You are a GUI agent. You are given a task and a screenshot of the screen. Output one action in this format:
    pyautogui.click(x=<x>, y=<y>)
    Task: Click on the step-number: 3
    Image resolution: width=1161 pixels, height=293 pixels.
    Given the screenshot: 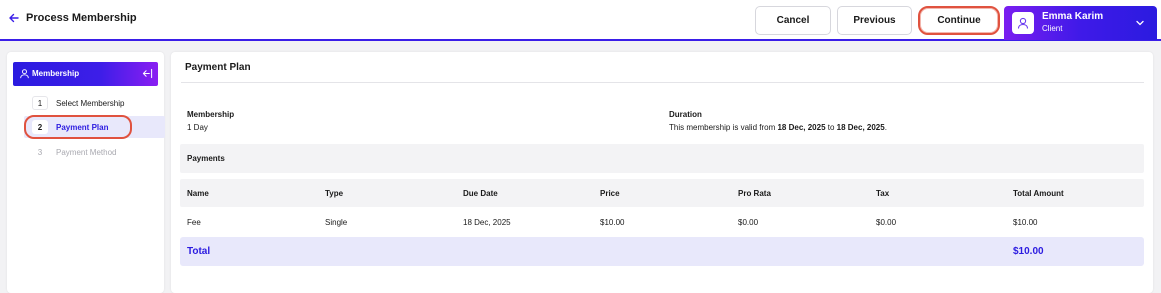 What is the action you would take?
    pyautogui.click(x=40, y=152)
    